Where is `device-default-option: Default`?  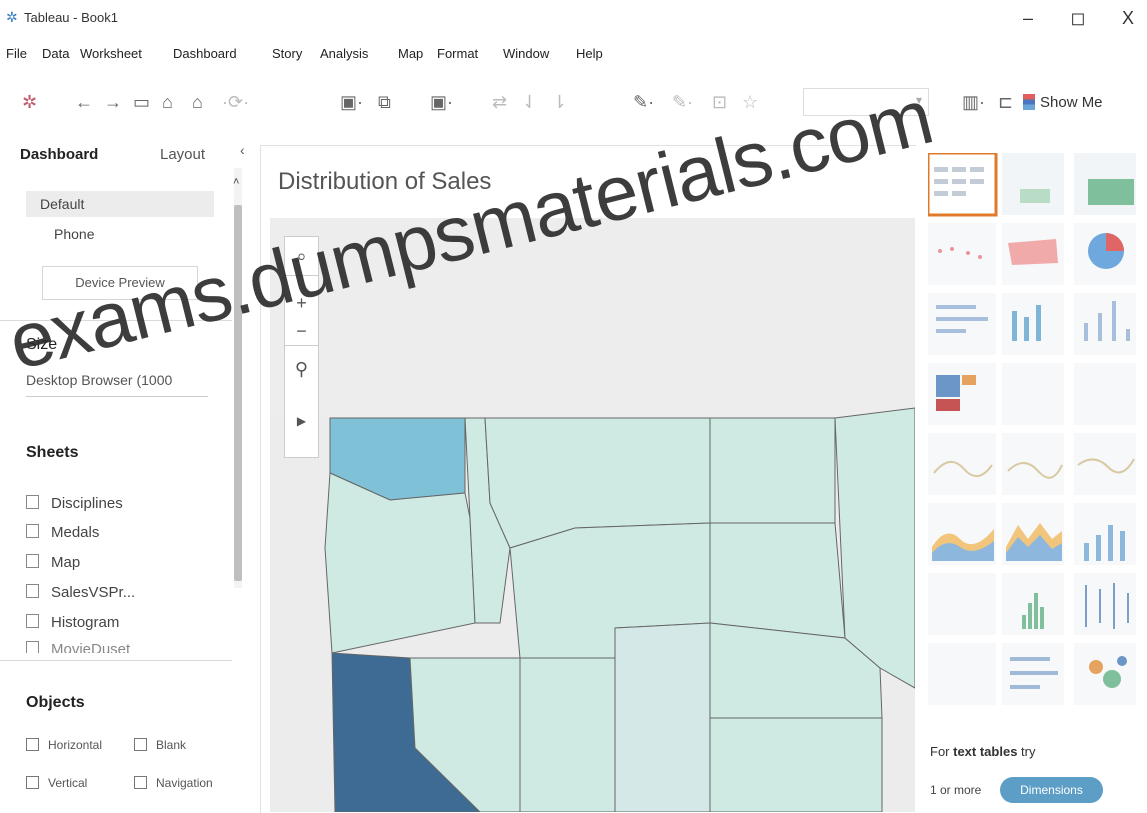
device-default-option: Default is located at coordinates (120, 204).